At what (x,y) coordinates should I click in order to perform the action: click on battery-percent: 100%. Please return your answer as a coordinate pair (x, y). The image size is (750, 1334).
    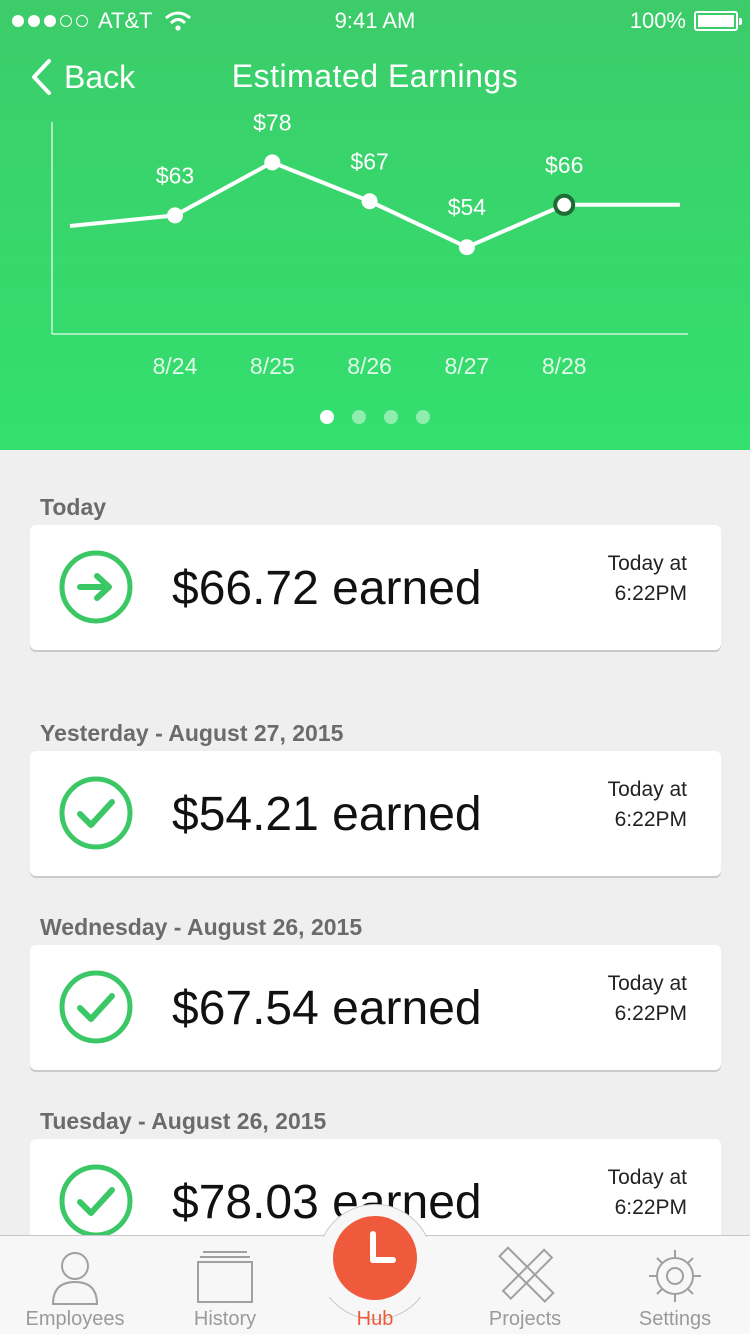
    Looking at the image, I should click on (657, 20).